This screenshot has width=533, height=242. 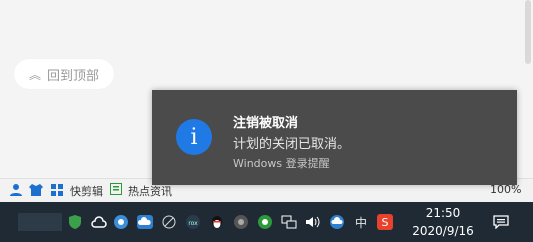 What do you see at coordinates (99, 222) in the screenshot?
I see `cloud-icon` at bounding box center [99, 222].